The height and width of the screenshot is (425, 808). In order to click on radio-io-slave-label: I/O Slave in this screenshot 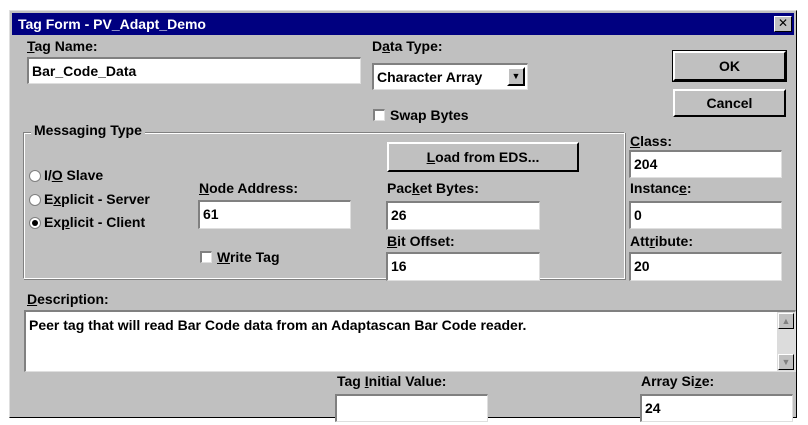, I will do `click(74, 175)`.